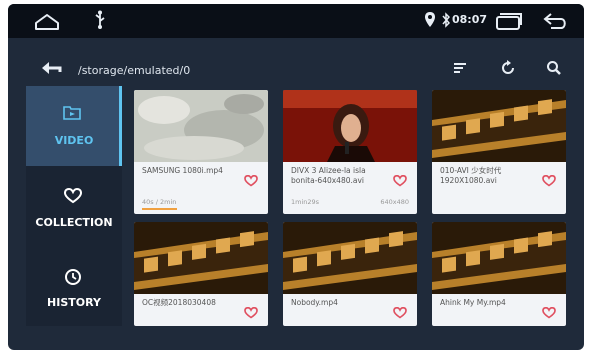 Image resolution: width=592 pixels, height=352 pixels. What do you see at coordinates (460, 70) in the screenshot?
I see `sort-icon` at bounding box center [460, 70].